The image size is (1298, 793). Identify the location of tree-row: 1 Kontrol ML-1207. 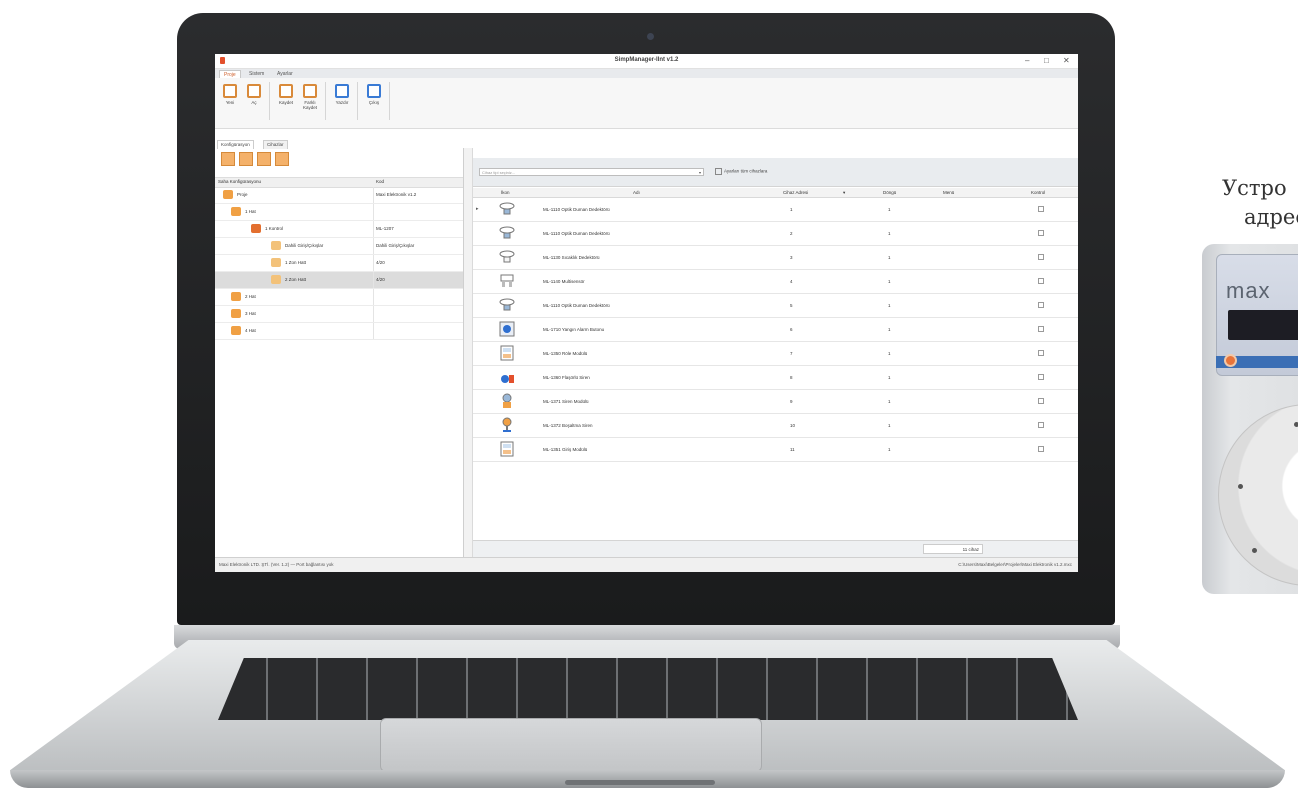
(339, 229).